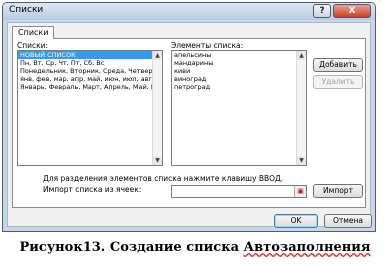  Describe the element at coordinates (300, 191) in the screenshot. I see `range-select-icon: ▣` at that location.